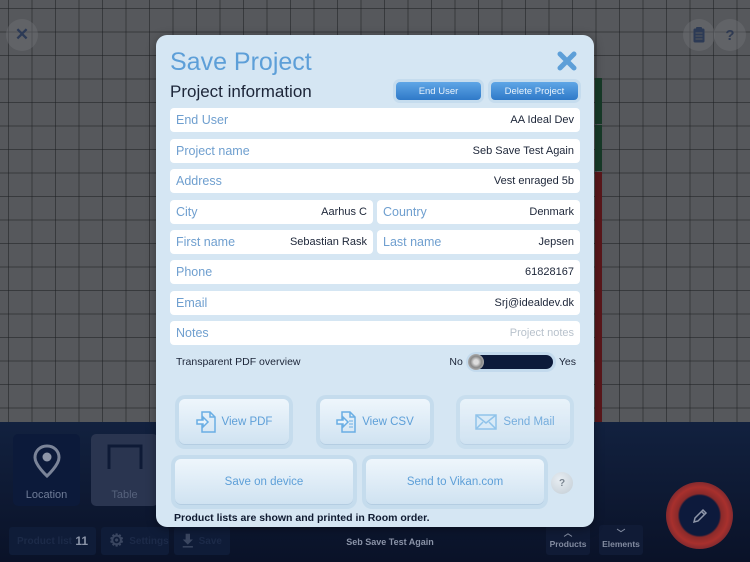 The height and width of the screenshot is (562, 750). Describe the element at coordinates (247, 422) in the screenshot. I see `view-pdf-label: View PDF` at that location.